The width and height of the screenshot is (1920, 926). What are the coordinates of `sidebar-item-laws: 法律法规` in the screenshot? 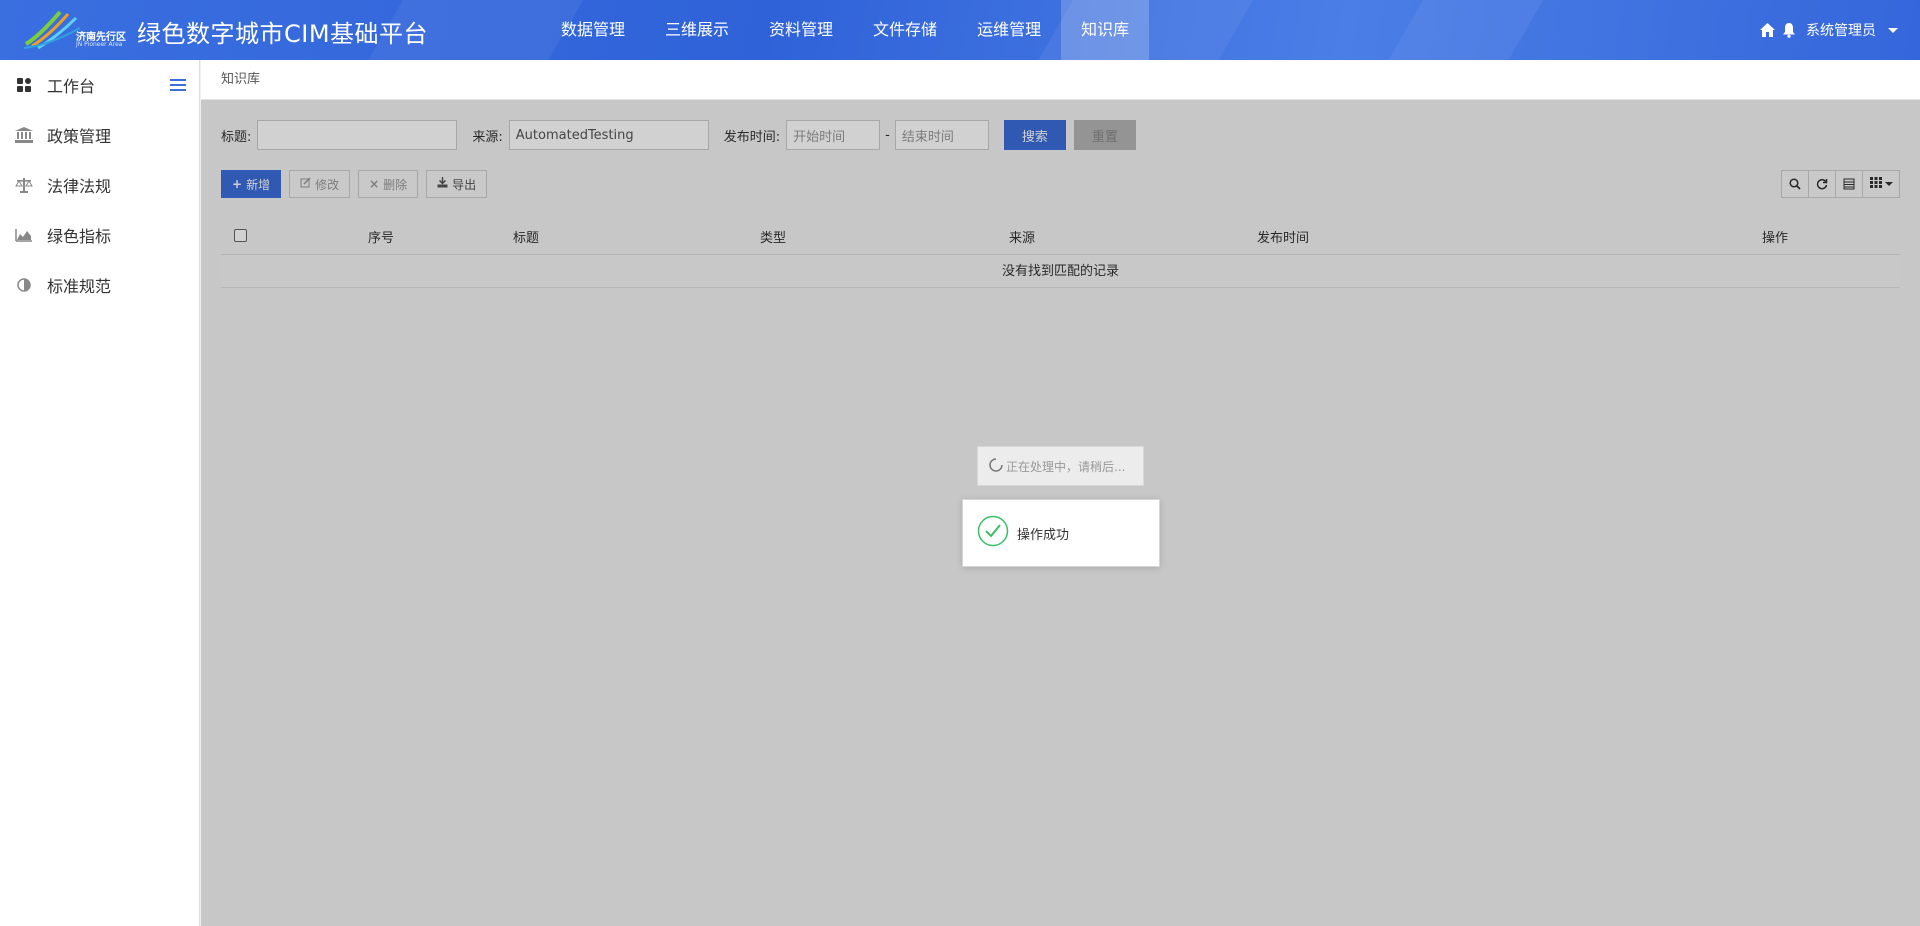 It's located at (99, 185).